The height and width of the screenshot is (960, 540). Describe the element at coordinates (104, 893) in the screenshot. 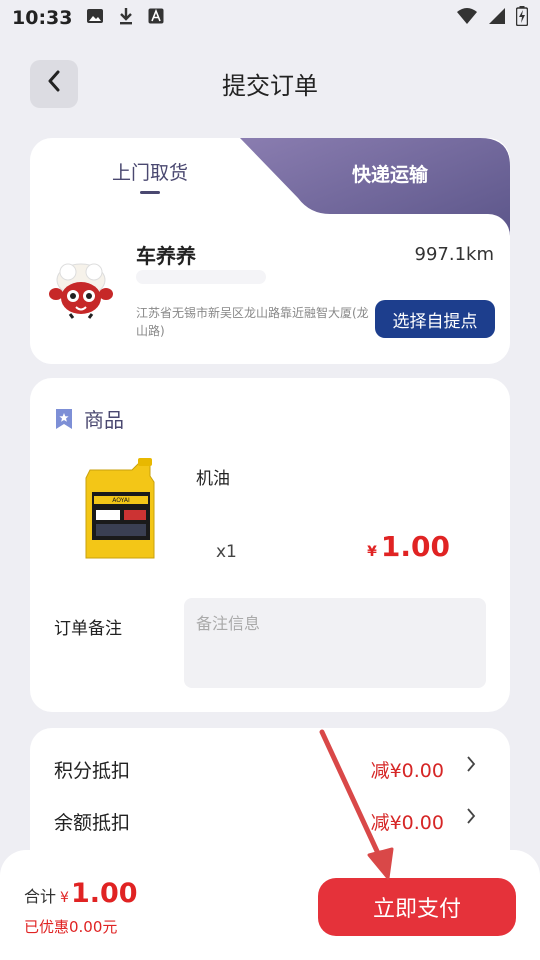

I see `total-amount: 1.00` at that location.